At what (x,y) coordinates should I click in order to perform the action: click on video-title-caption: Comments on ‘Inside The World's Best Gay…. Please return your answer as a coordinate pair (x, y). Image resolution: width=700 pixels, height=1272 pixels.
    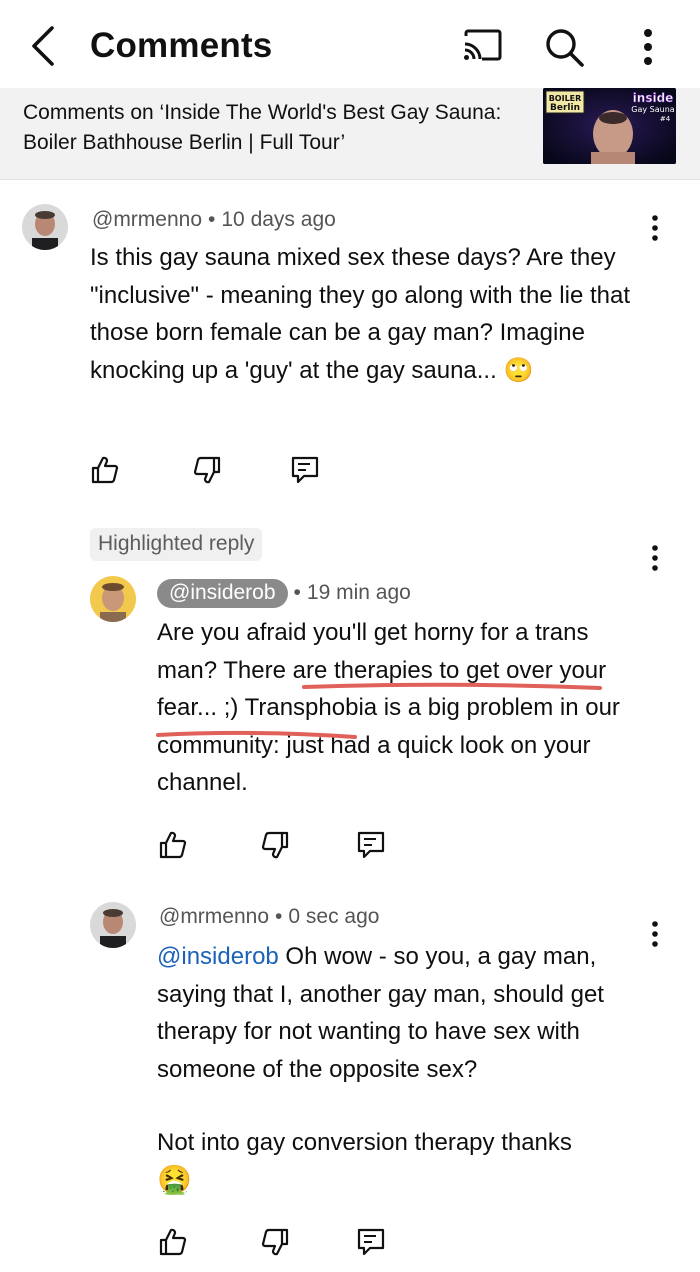
    Looking at the image, I should click on (262, 127).